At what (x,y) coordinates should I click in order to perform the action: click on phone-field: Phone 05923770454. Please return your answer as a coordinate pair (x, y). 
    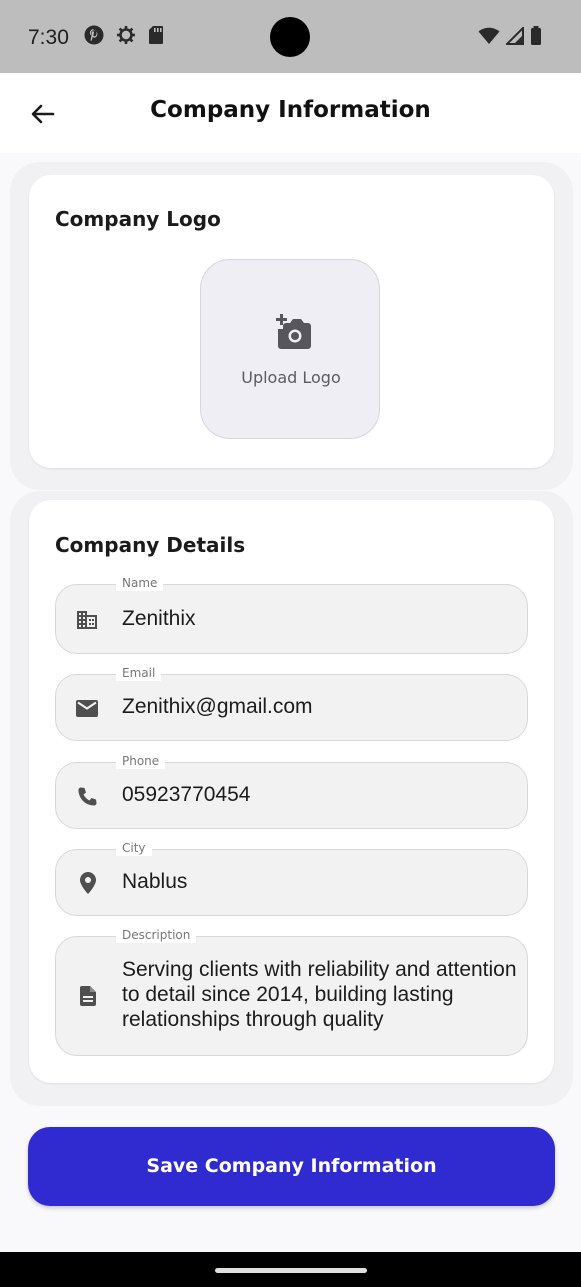
    Looking at the image, I should click on (291, 791).